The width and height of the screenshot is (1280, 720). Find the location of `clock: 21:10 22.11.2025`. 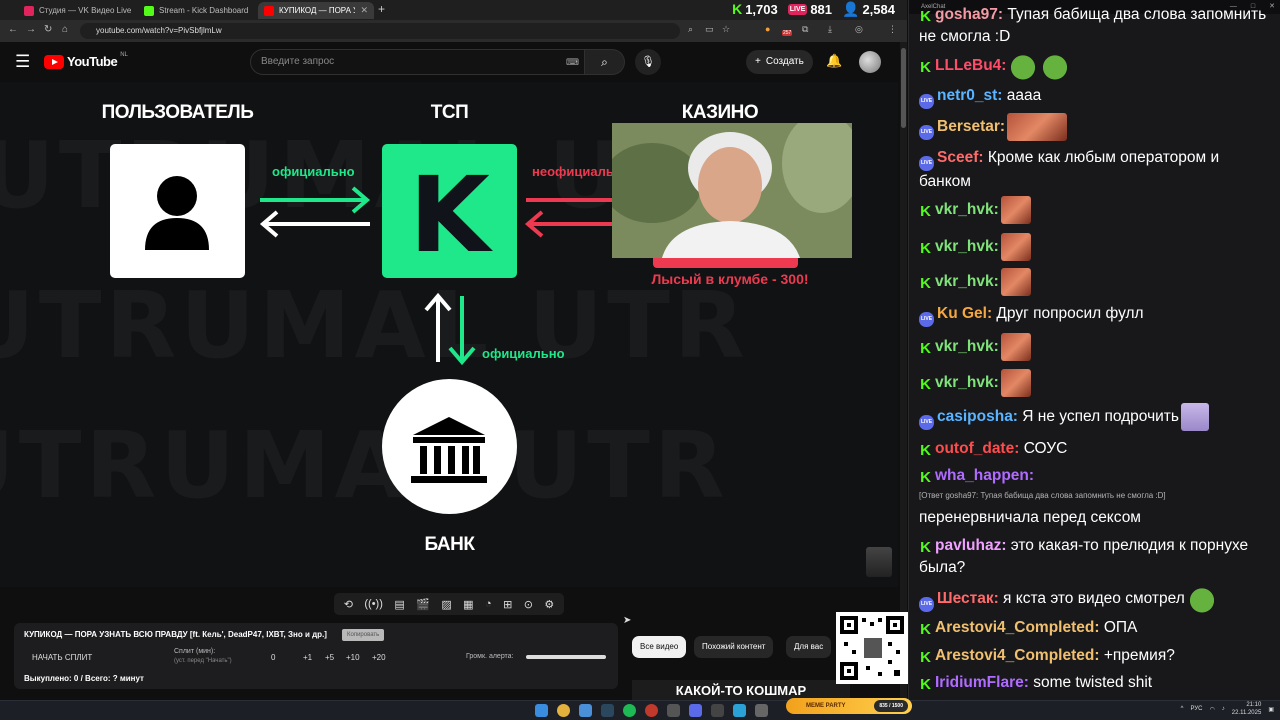

clock: 21:10 22.11.2025 is located at coordinates (1247, 709).